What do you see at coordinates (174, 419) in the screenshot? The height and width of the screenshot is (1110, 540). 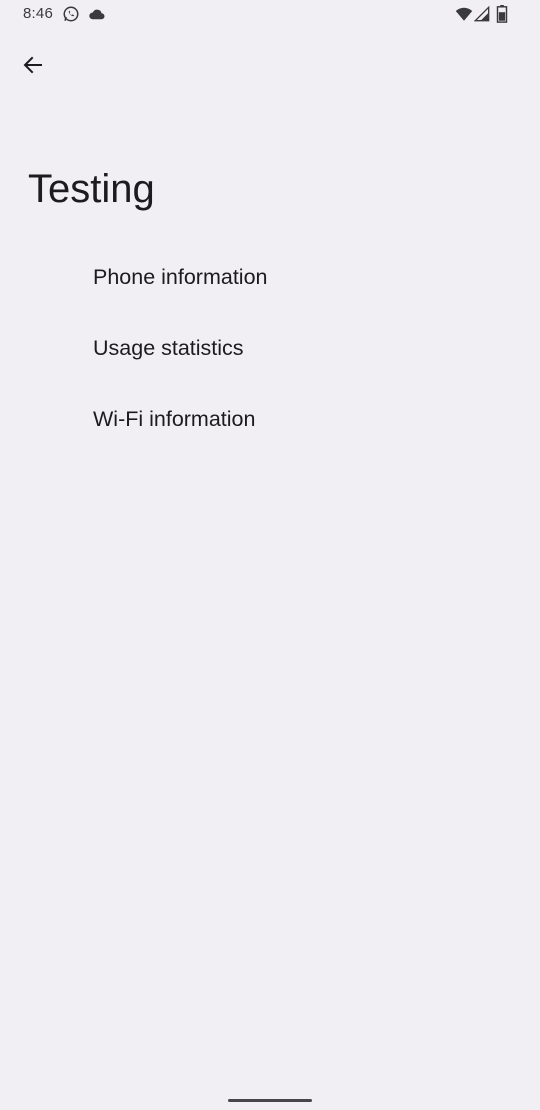 I see `menu-item-label: Wi-Fi information` at bounding box center [174, 419].